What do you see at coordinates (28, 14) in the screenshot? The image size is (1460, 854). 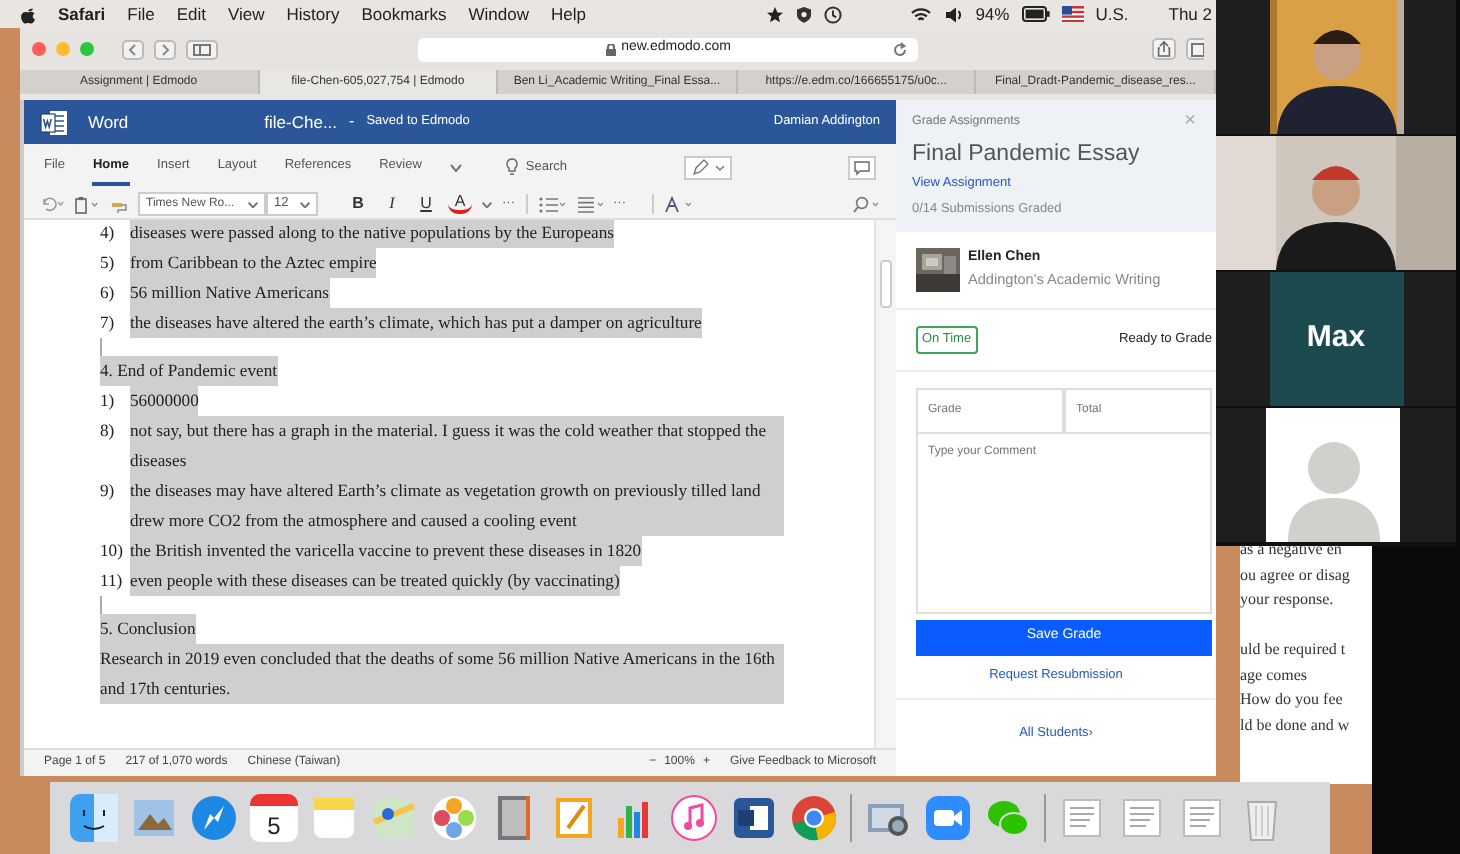 I see `apple-icon` at bounding box center [28, 14].